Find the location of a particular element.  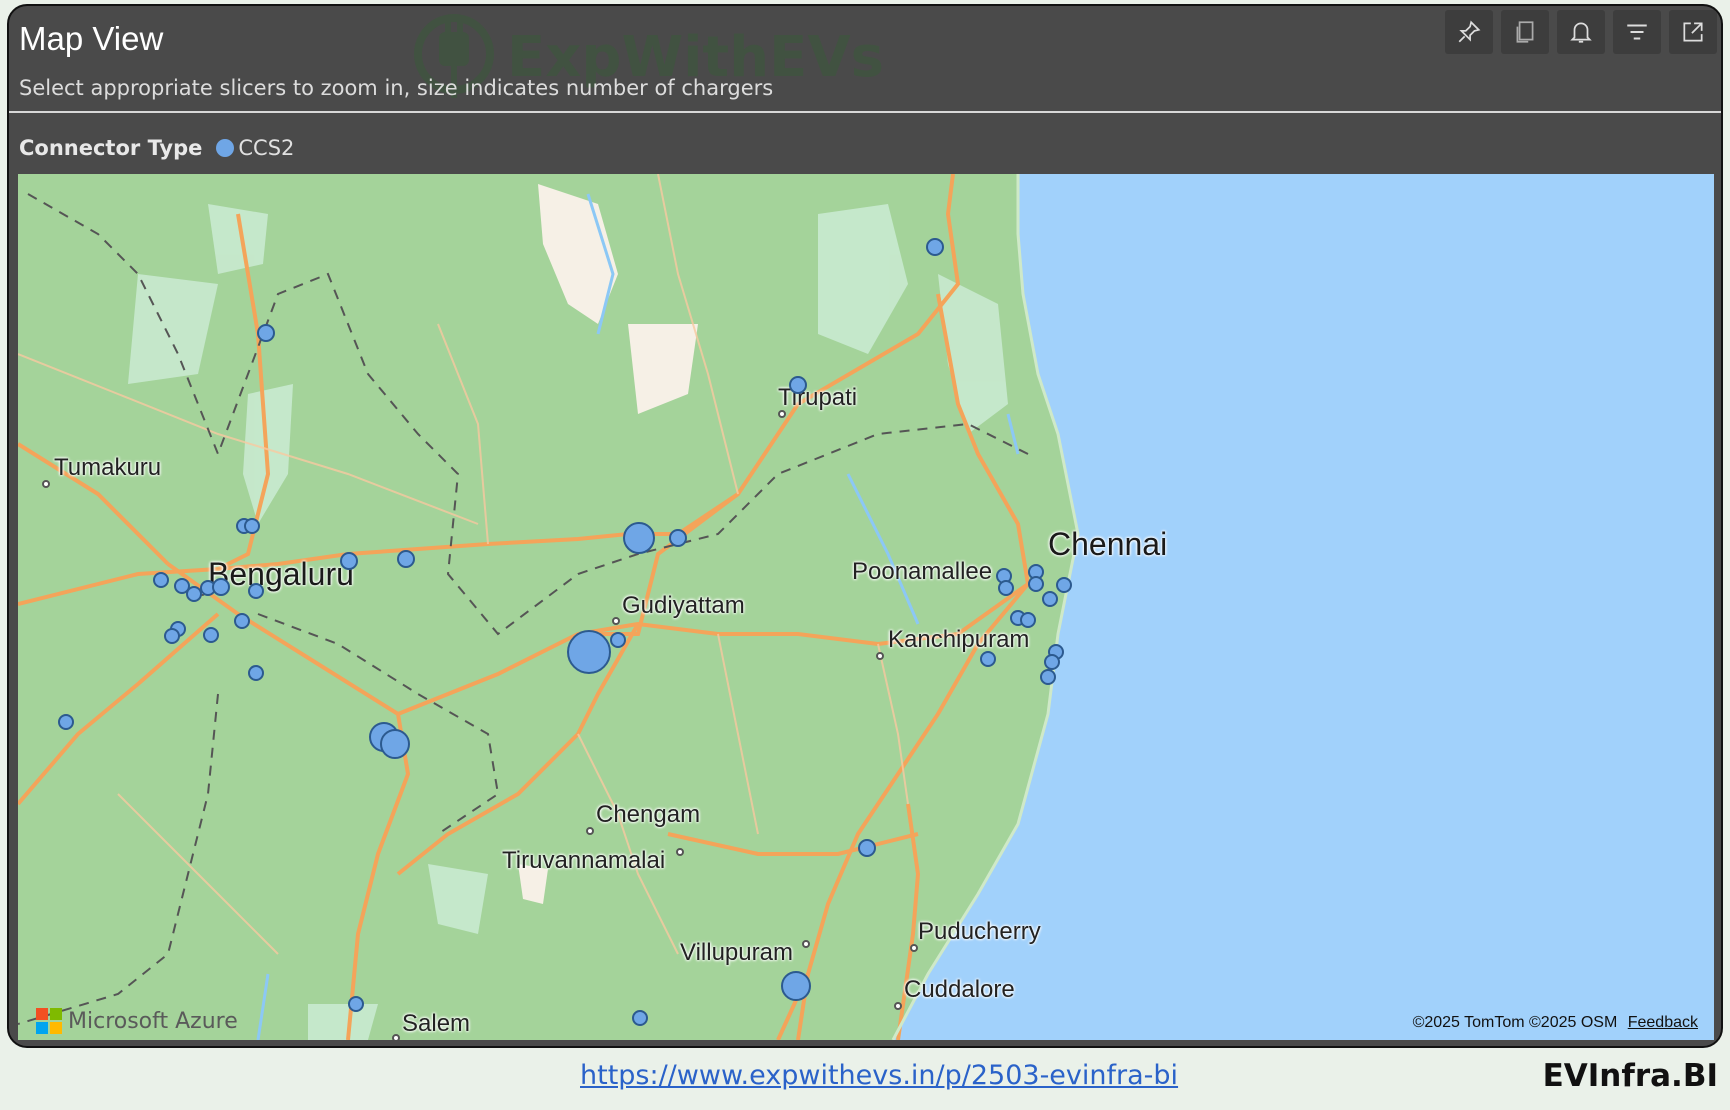

city-label-chengam: Chengam is located at coordinates (648, 814).